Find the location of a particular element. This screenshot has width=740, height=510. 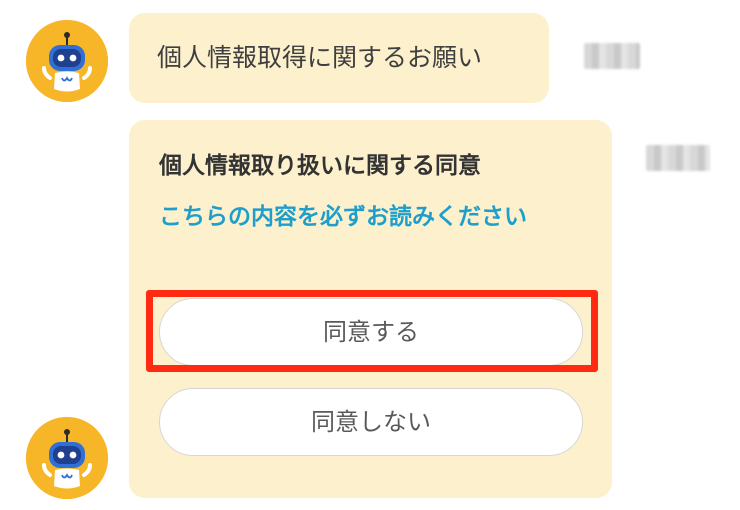

agree-button: 同意する is located at coordinates (371, 332).